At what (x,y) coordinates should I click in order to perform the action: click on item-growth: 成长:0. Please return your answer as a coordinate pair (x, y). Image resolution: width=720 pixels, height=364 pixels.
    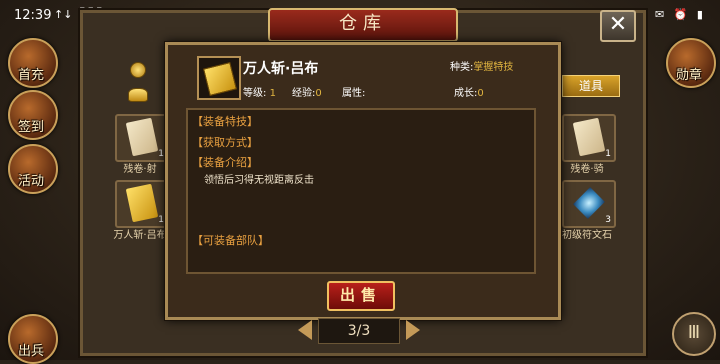
    Looking at the image, I should click on (469, 91).